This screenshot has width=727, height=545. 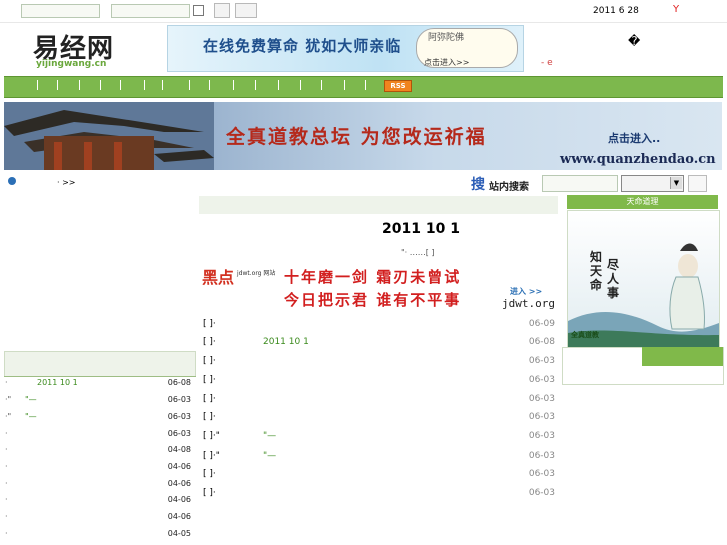 What do you see at coordinates (638, 159) in the screenshot?
I see `quanzhen-banner-url: www.quanzhendao.cn` at bounding box center [638, 159].